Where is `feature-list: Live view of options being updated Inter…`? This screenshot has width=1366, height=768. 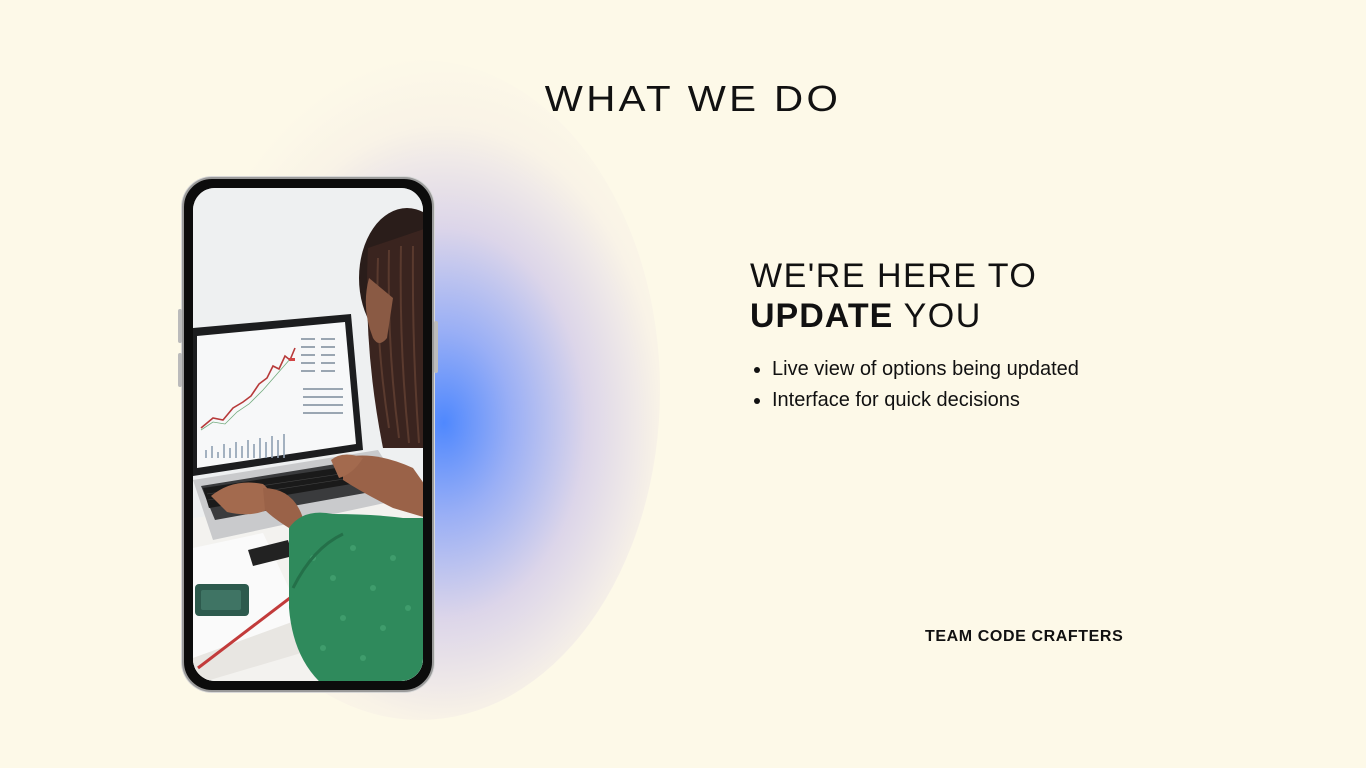 feature-list: Live view of options being updated Inter… is located at coordinates (914, 385).